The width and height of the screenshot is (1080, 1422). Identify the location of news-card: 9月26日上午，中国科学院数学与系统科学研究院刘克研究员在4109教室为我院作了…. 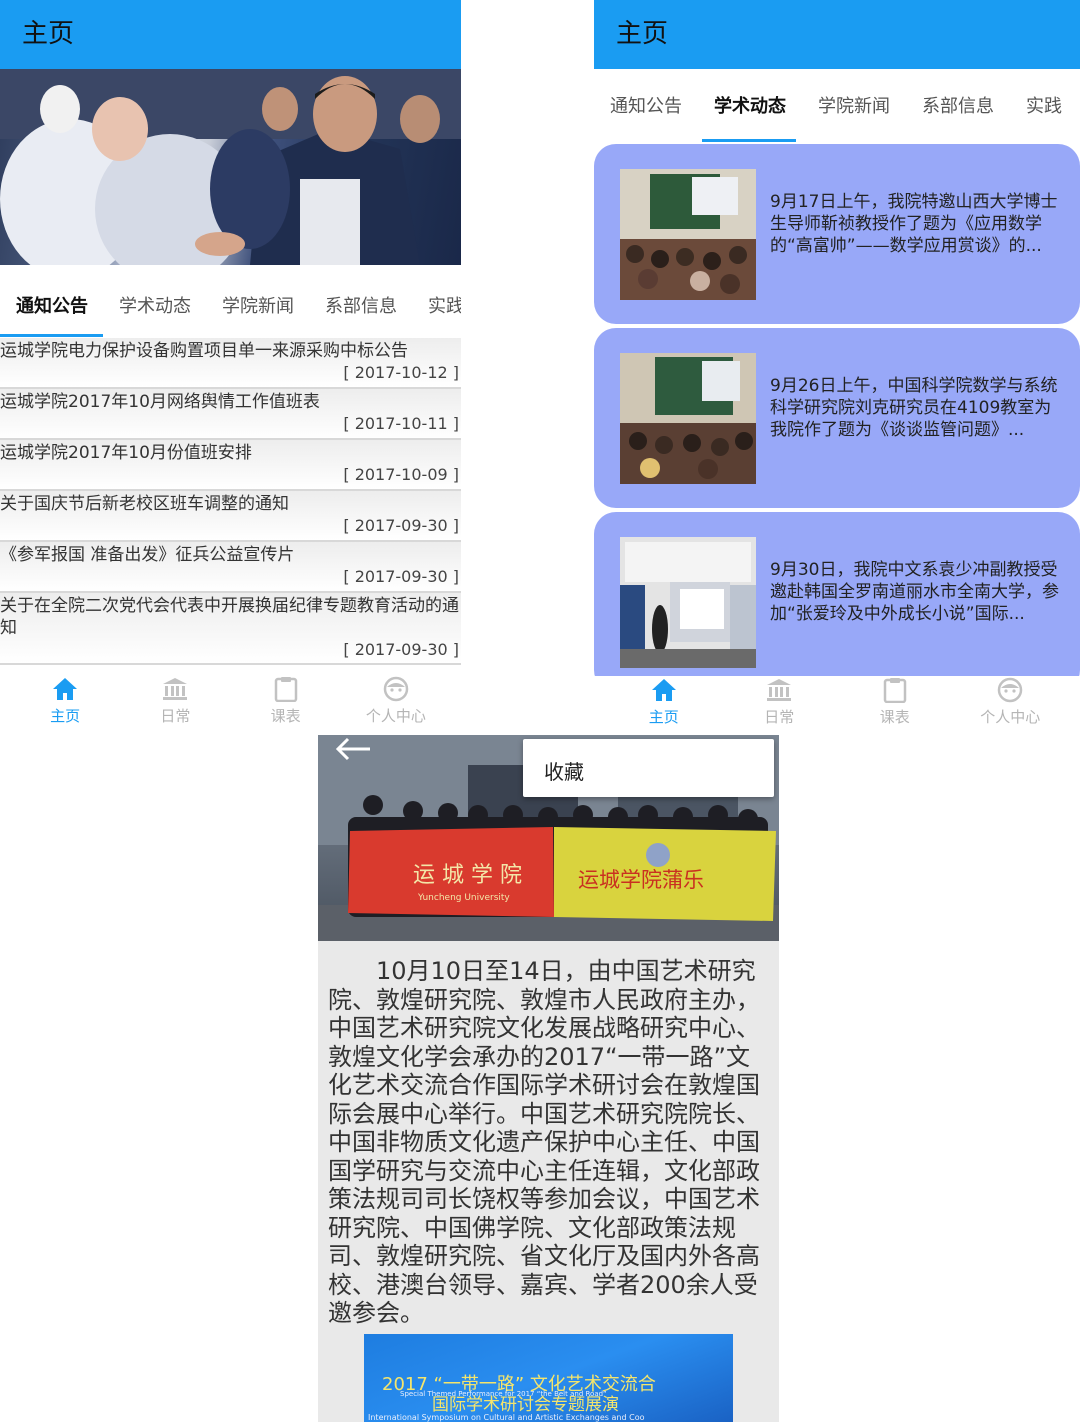
(837, 418).